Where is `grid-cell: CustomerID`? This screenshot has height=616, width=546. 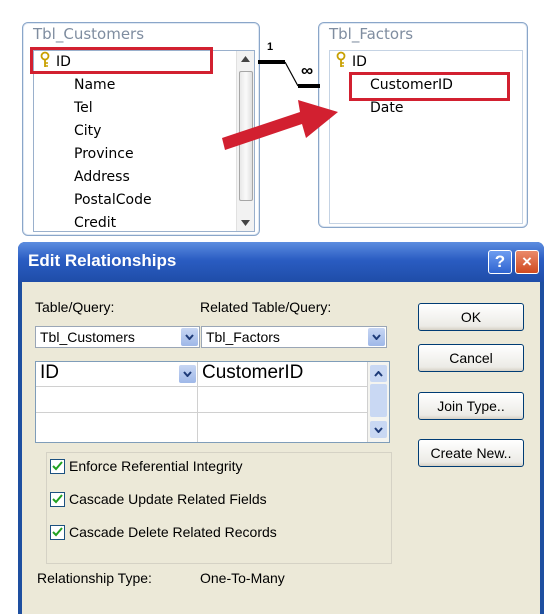 grid-cell: CustomerID is located at coordinates (283, 374).